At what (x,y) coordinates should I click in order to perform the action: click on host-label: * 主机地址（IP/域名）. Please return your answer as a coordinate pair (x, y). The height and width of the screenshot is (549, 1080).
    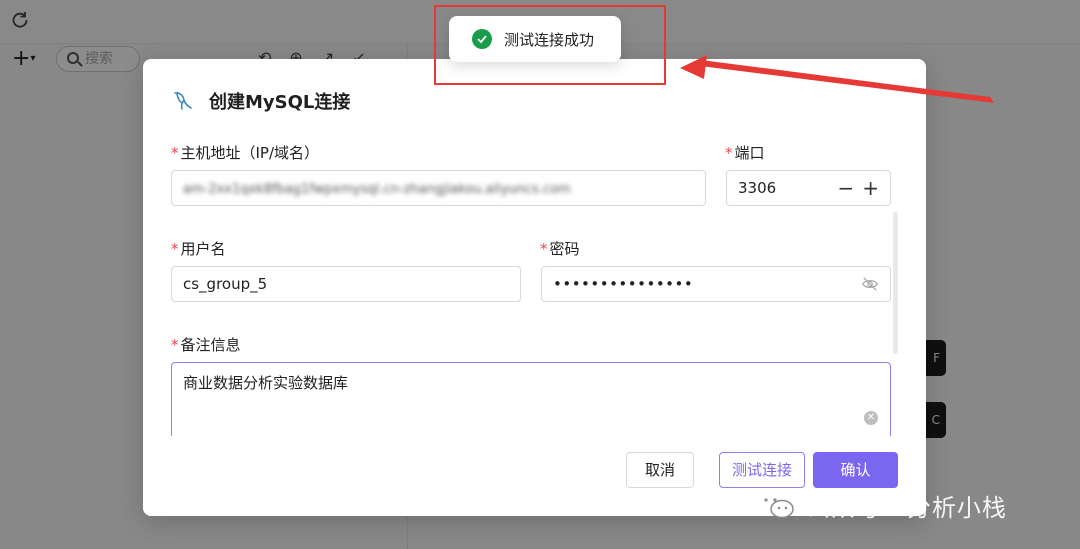
    Looking at the image, I should click on (245, 153).